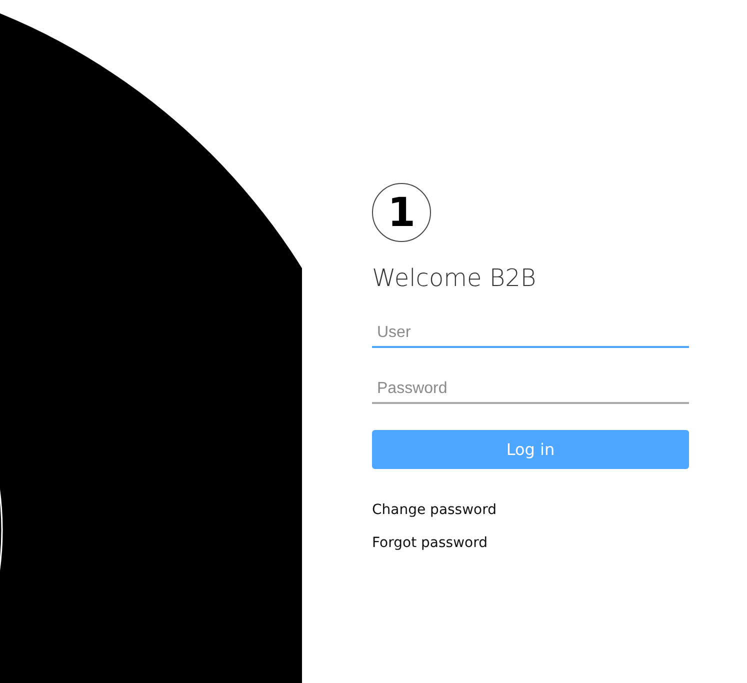  I want to click on link: Change password, so click(434, 510).